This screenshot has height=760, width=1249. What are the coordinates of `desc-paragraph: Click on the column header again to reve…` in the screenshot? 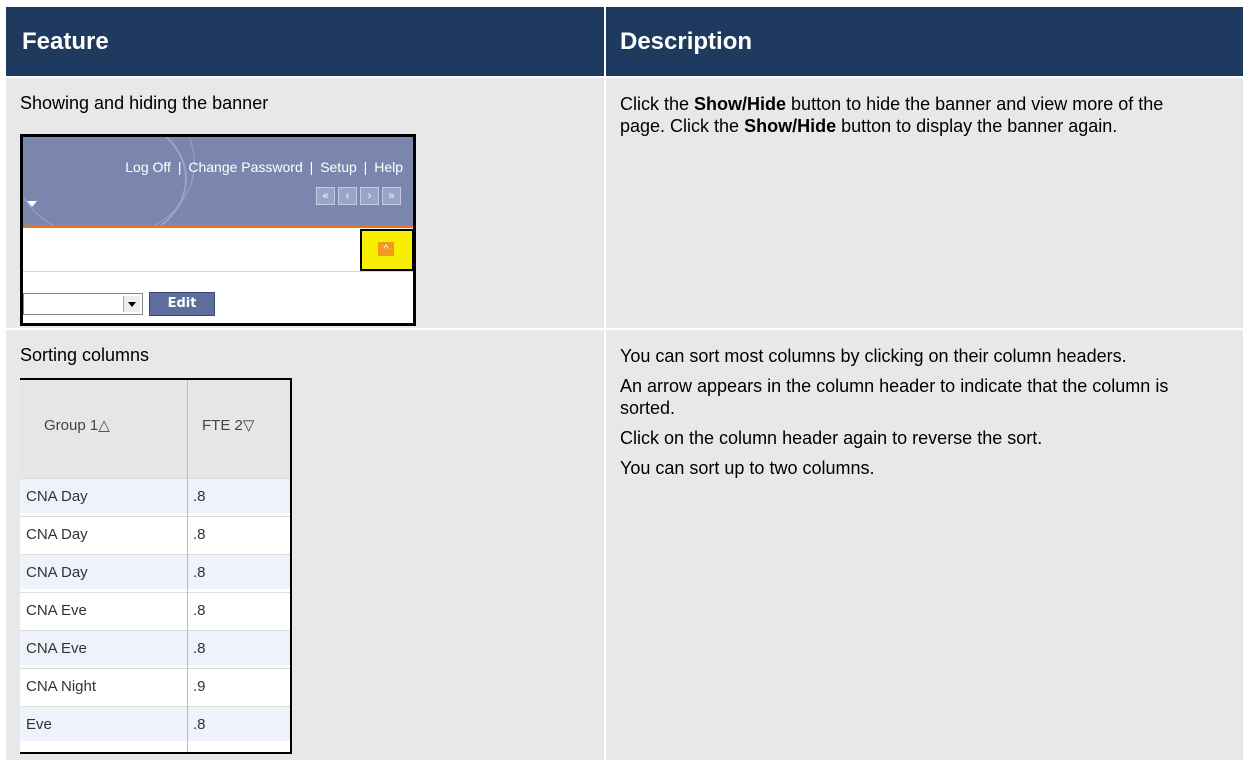 It's located at (831, 438).